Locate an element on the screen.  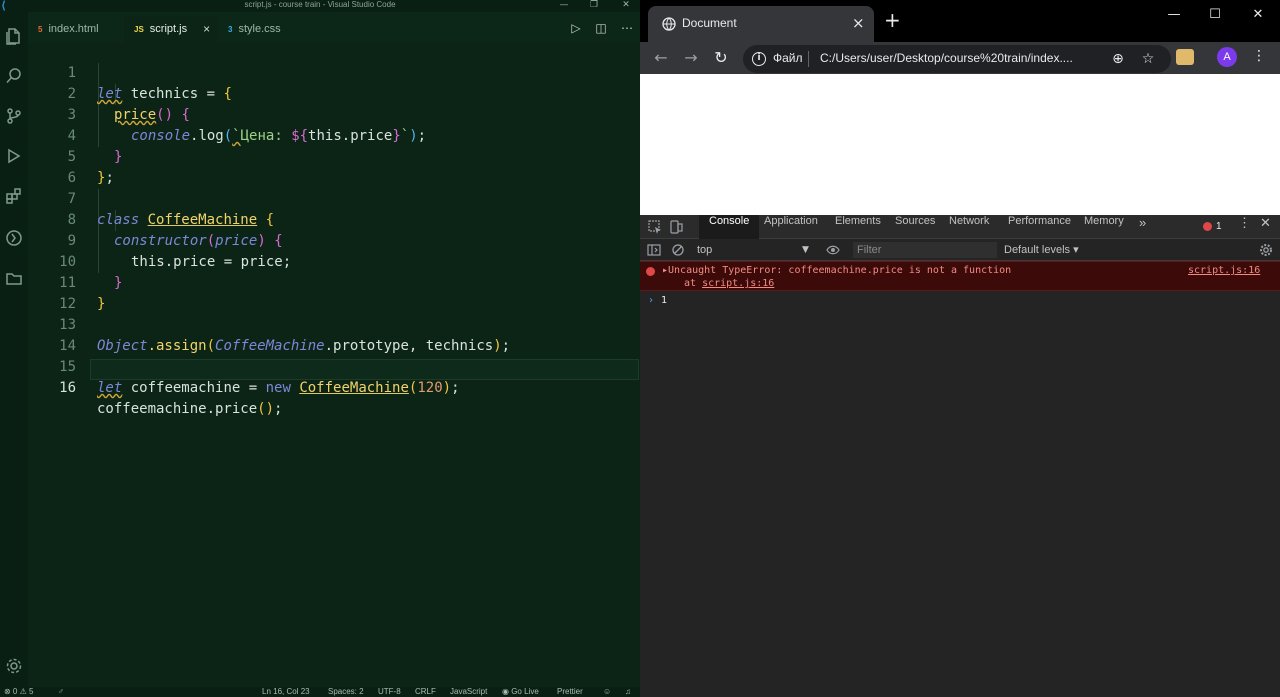
forward-arrow-icon: → is located at coordinates (691, 58).